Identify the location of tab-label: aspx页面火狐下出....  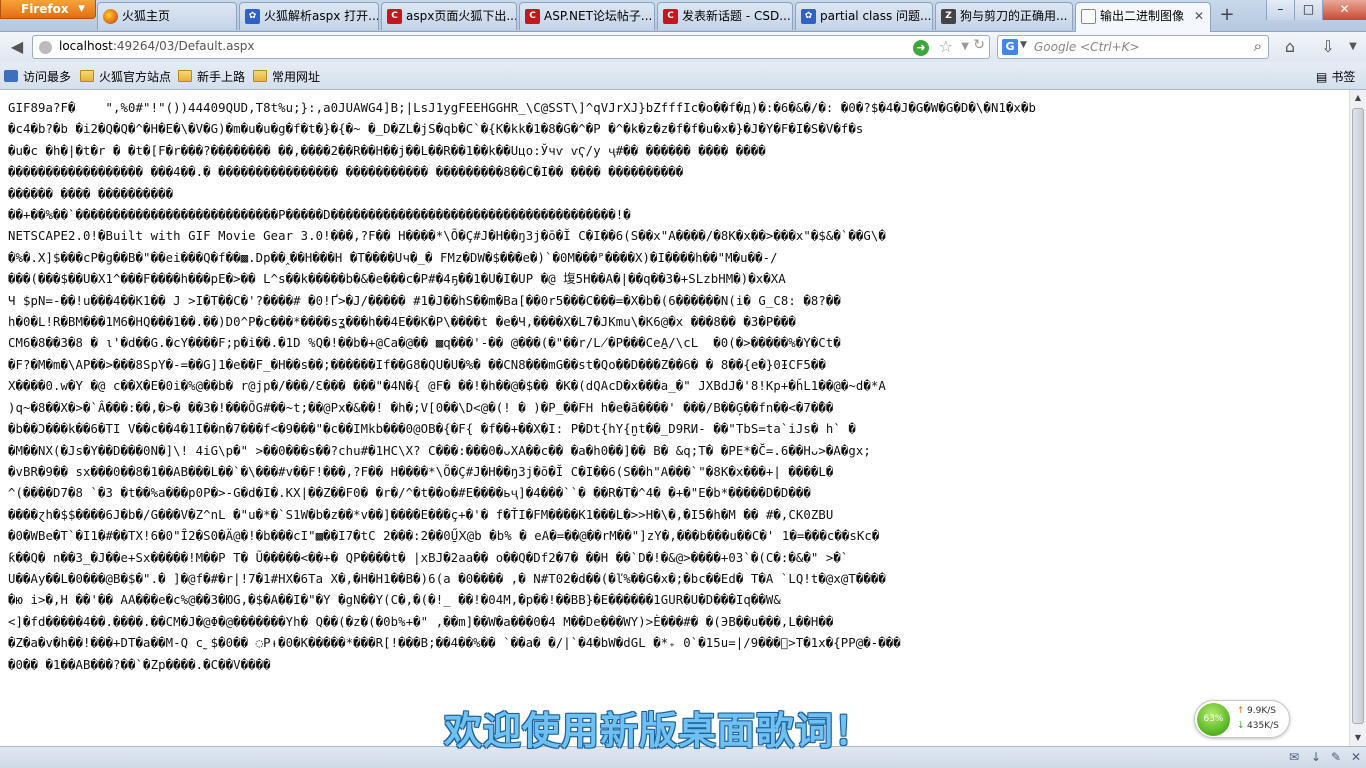
(461, 16).